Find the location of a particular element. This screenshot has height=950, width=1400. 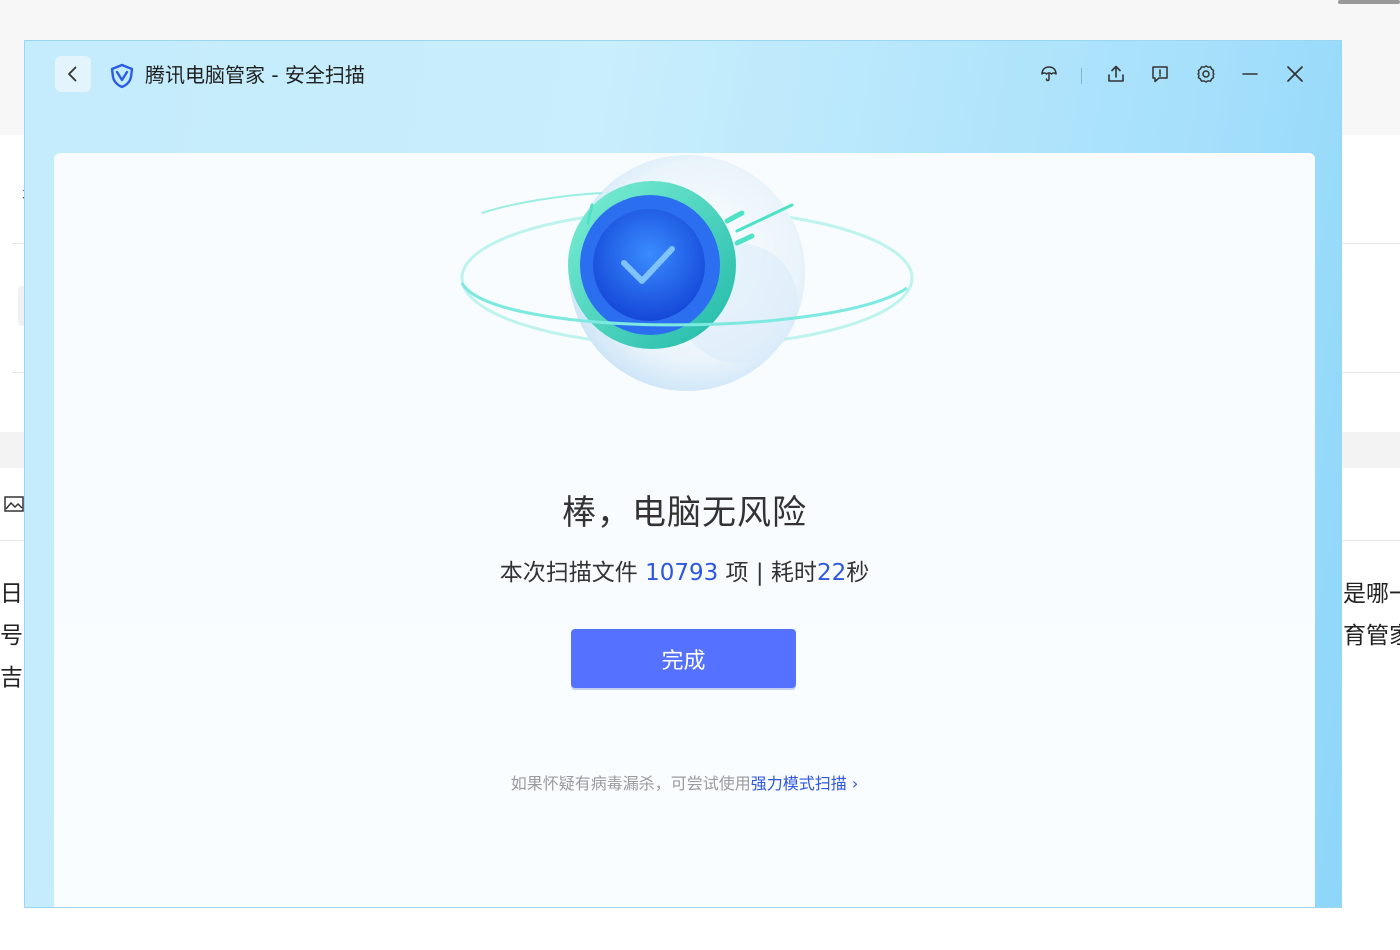

background-text: 日， is located at coordinates (12, 594).